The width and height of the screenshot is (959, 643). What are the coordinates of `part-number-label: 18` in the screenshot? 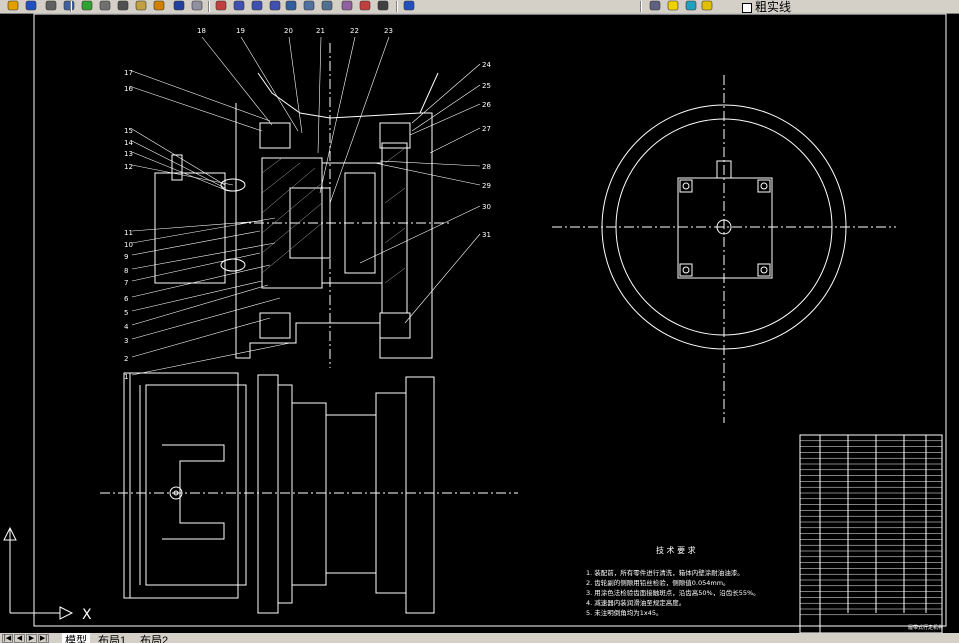 It's located at (201, 31).